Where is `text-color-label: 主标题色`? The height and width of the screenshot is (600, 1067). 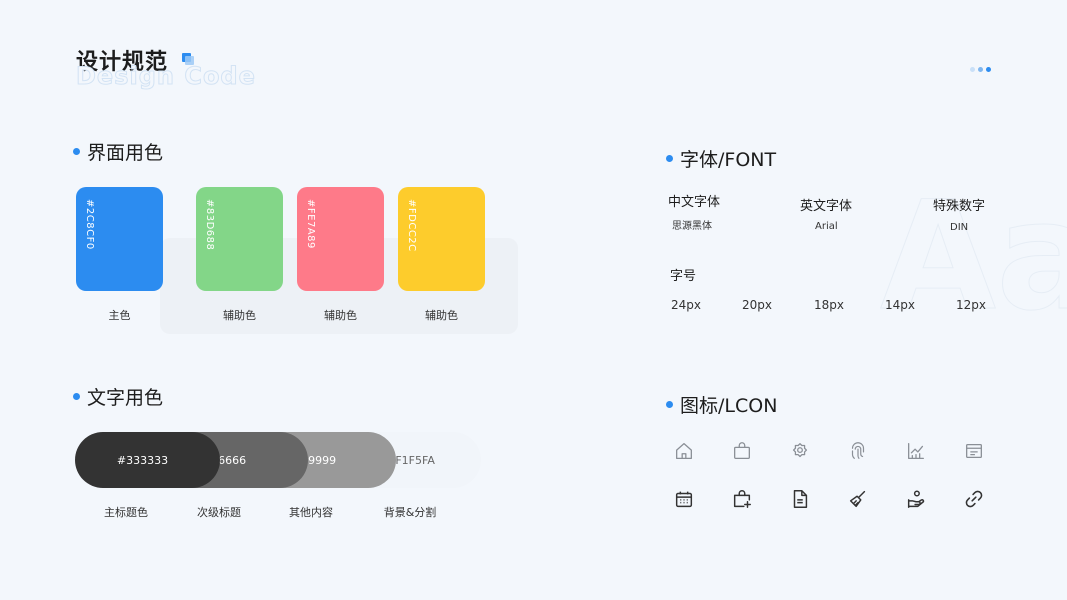
text-color-label: 主标题色 is located at coordinates (126, 512).